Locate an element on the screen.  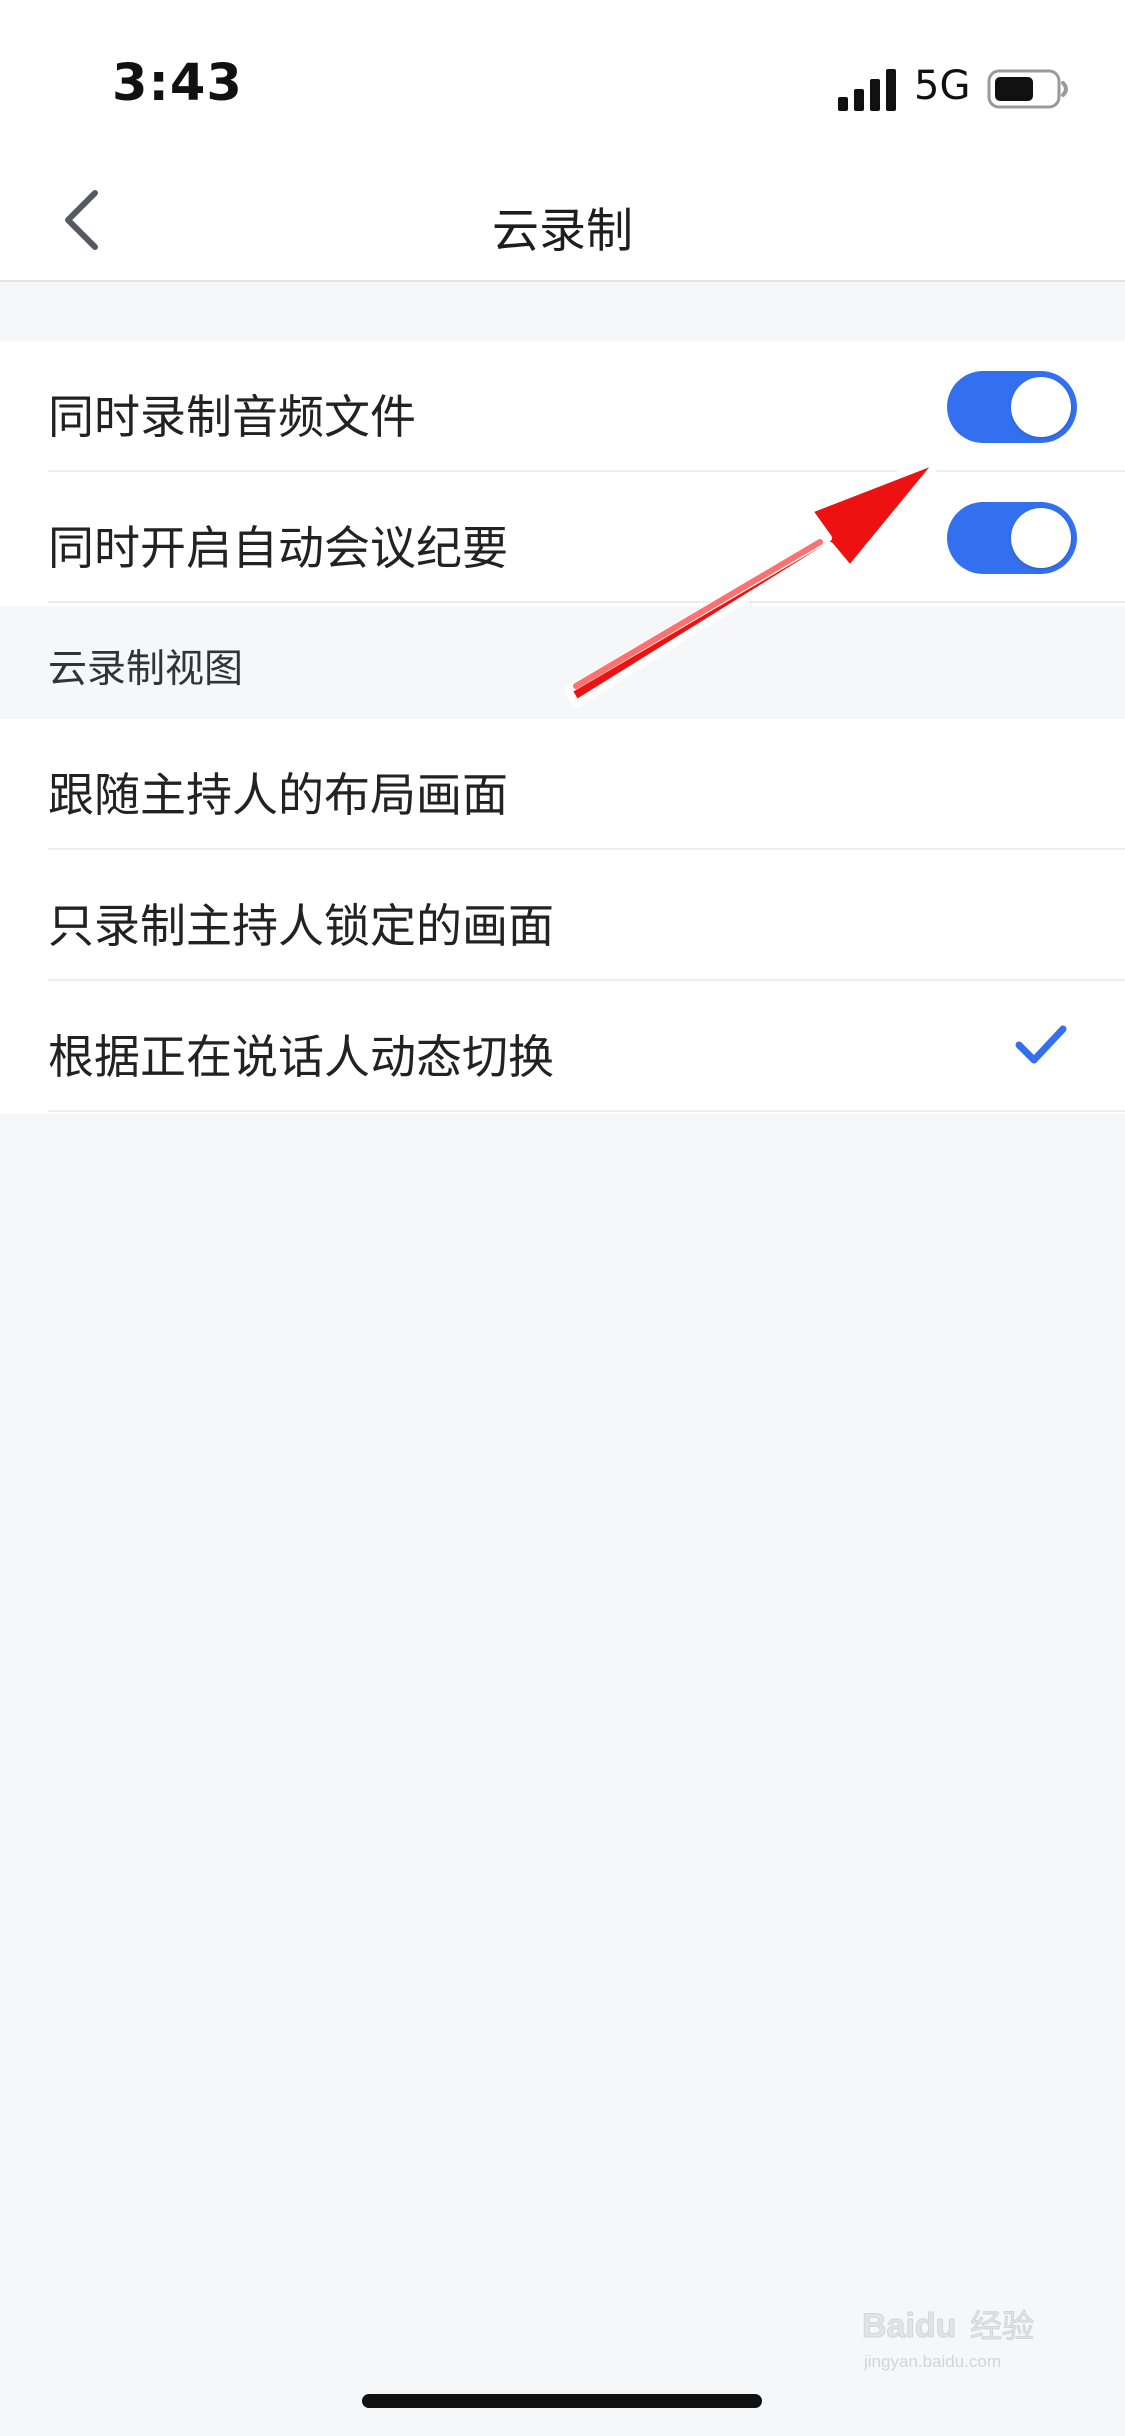
option-label: 根据正在说话人动态切换 is located at coordinates (301, 1057).